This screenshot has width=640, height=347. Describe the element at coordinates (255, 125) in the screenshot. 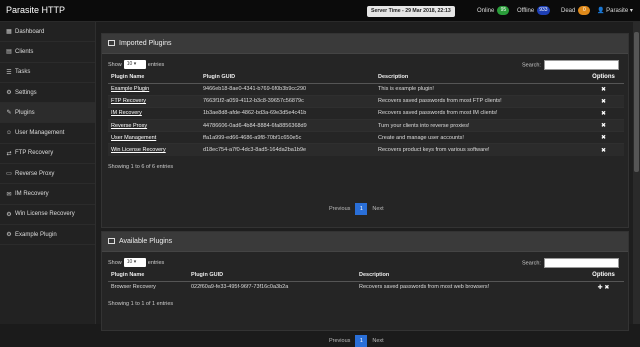

I see `plugin-guid: 44786606-0ad6-4b84-8884-6fa8856368d9` at that location.